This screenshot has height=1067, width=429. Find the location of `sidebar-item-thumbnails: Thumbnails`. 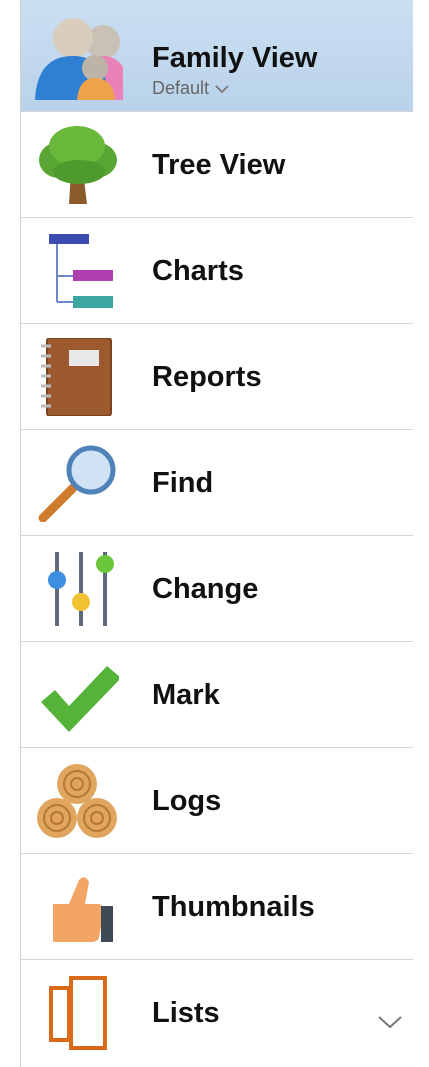

sidebar-item-thumbnails: Thumbnails is located at coordinates (217, 907).